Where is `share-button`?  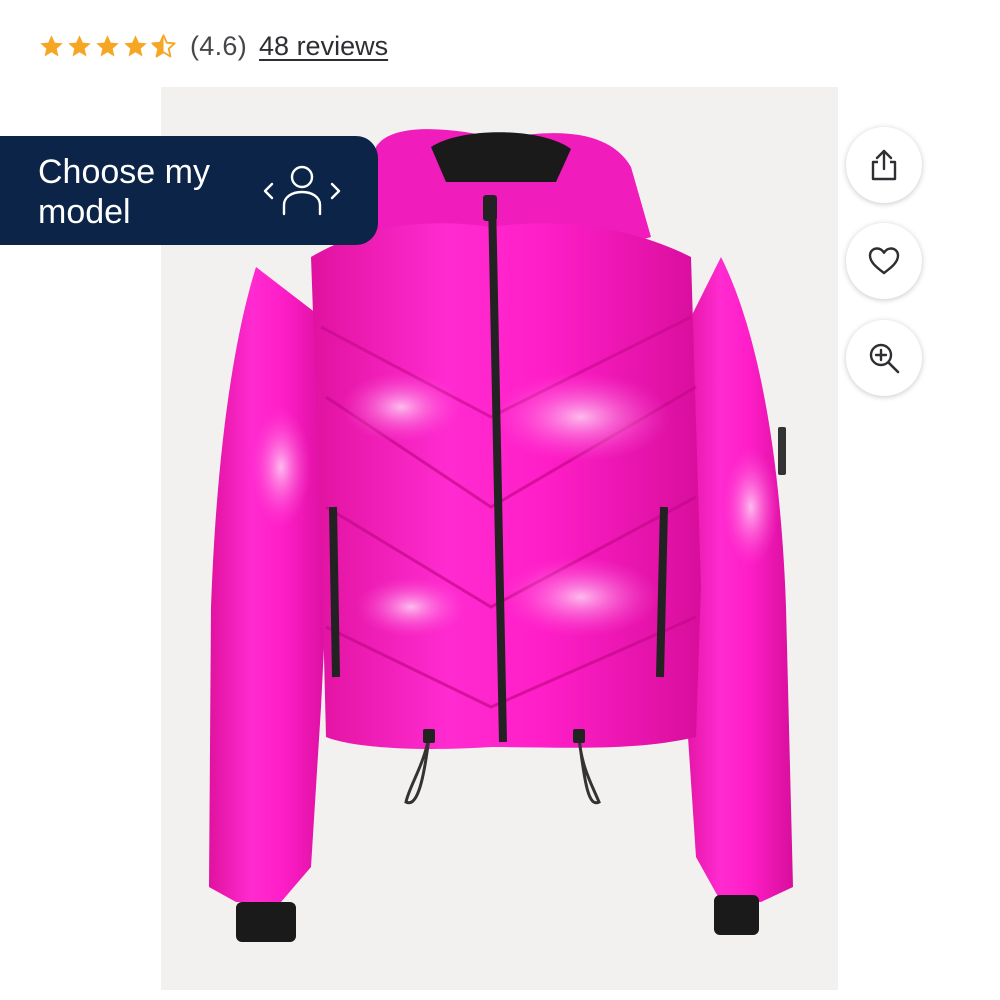 share-button is located at coordinates (884, 165).